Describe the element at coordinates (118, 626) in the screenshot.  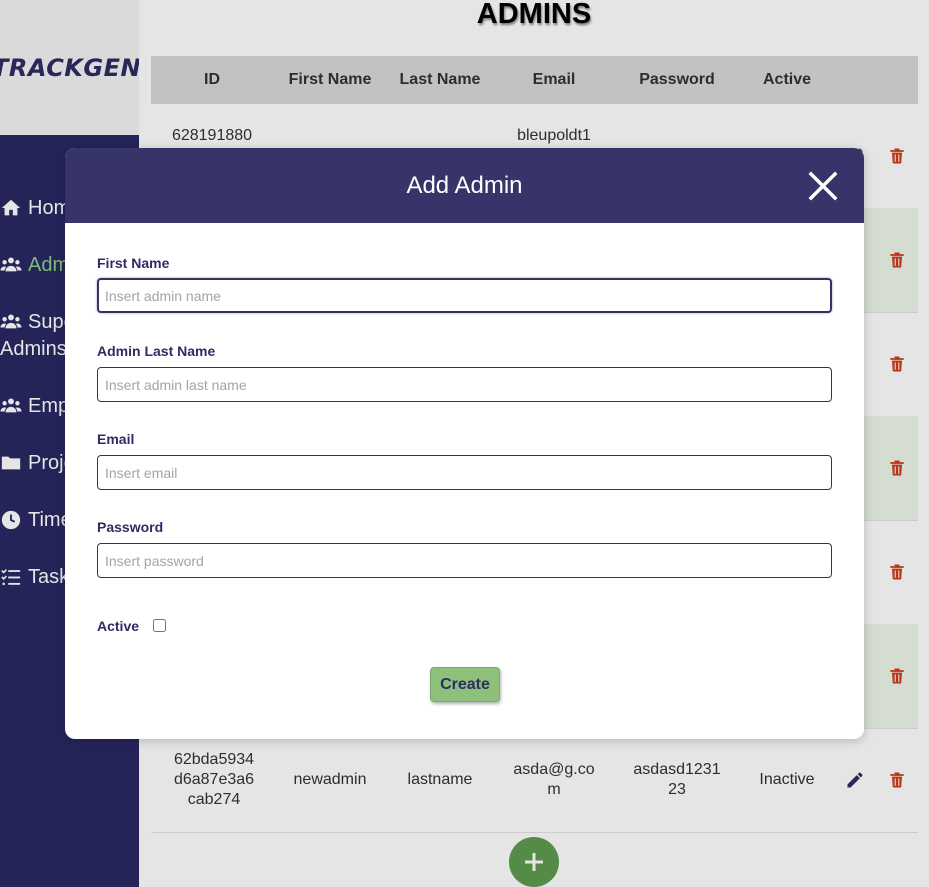
I see `active-label: Active` at that location.